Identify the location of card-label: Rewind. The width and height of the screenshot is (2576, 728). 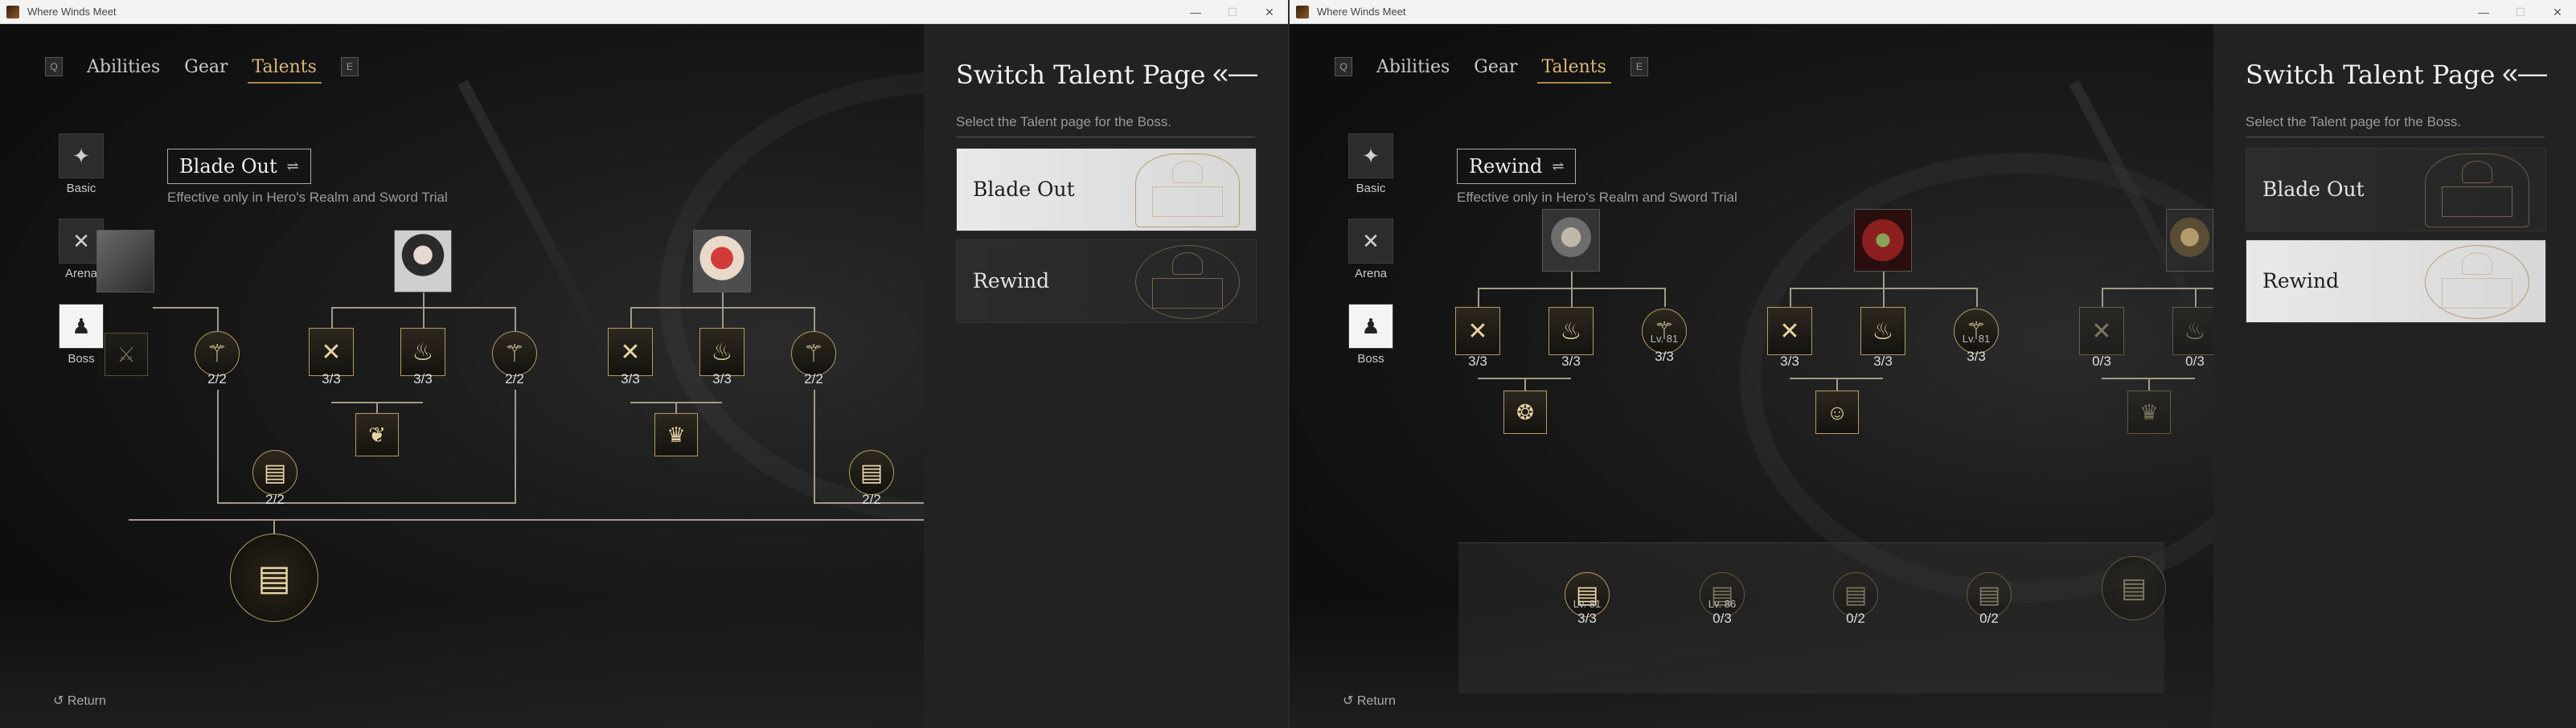
(1012, 280).